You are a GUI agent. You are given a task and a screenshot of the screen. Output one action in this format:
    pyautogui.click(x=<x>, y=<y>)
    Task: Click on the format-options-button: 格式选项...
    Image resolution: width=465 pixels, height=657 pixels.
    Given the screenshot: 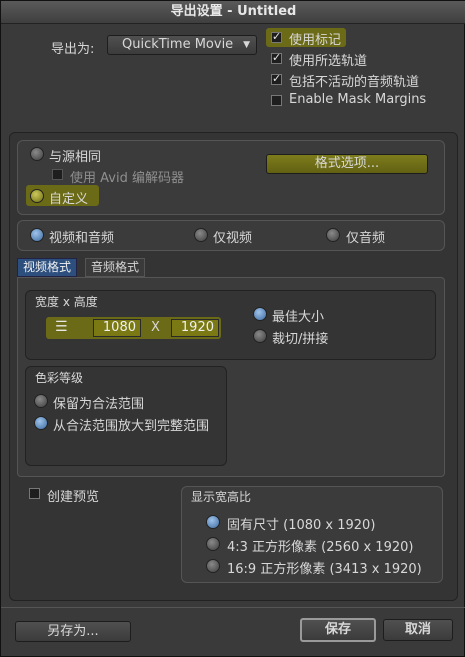 What is the action you would take?
    pyautogui.click(x=347, y=164)
    